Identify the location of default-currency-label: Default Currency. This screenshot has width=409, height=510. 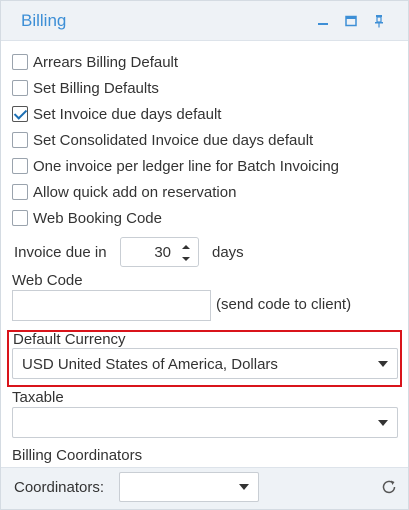
(69, 339).